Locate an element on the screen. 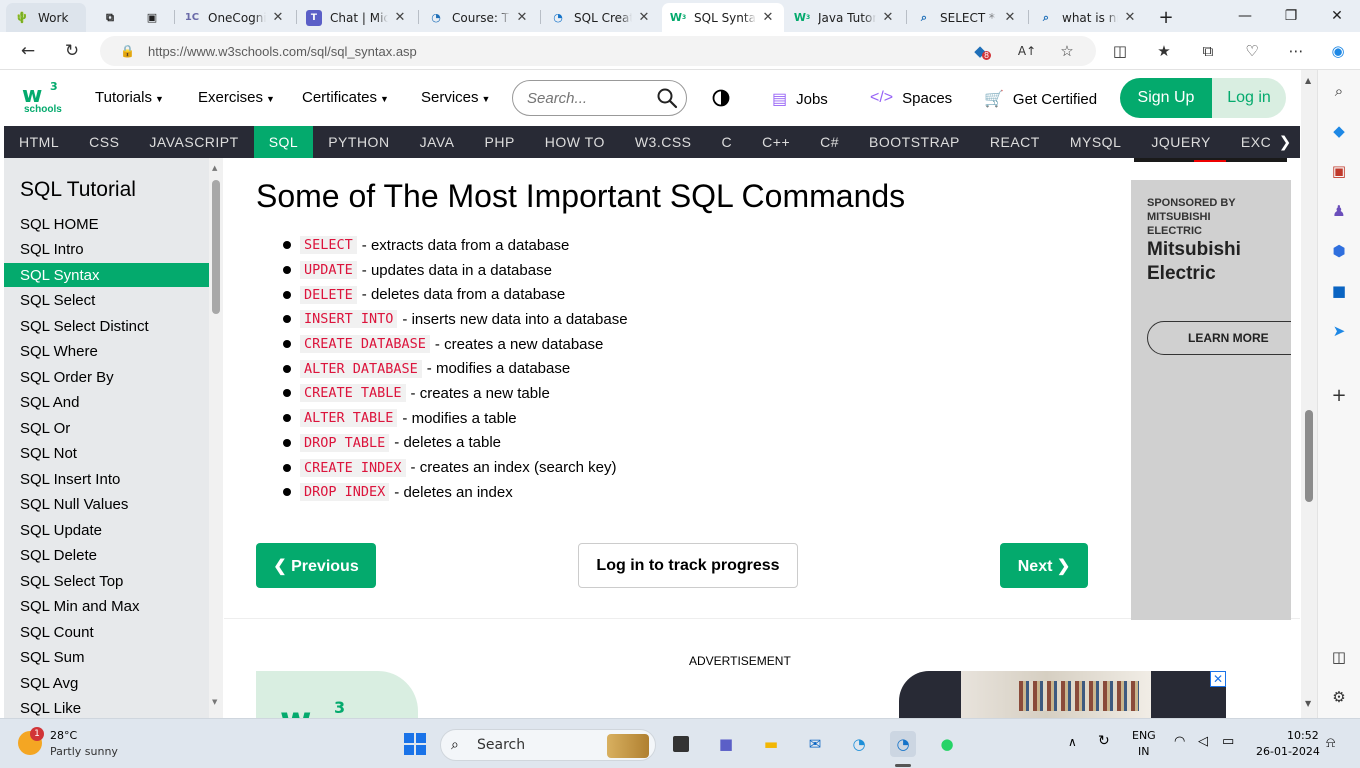 This screenshot has height=768, width=1360. tab-select-search: ⌕ SELECT * FROM ✕ is located at coordinates (967, 17).